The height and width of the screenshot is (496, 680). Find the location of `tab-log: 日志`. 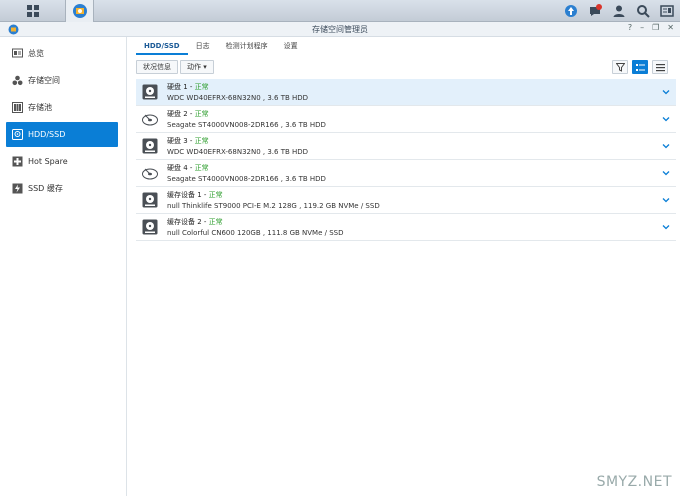

tab-log: 日志 is located at coordinates (203, 47).